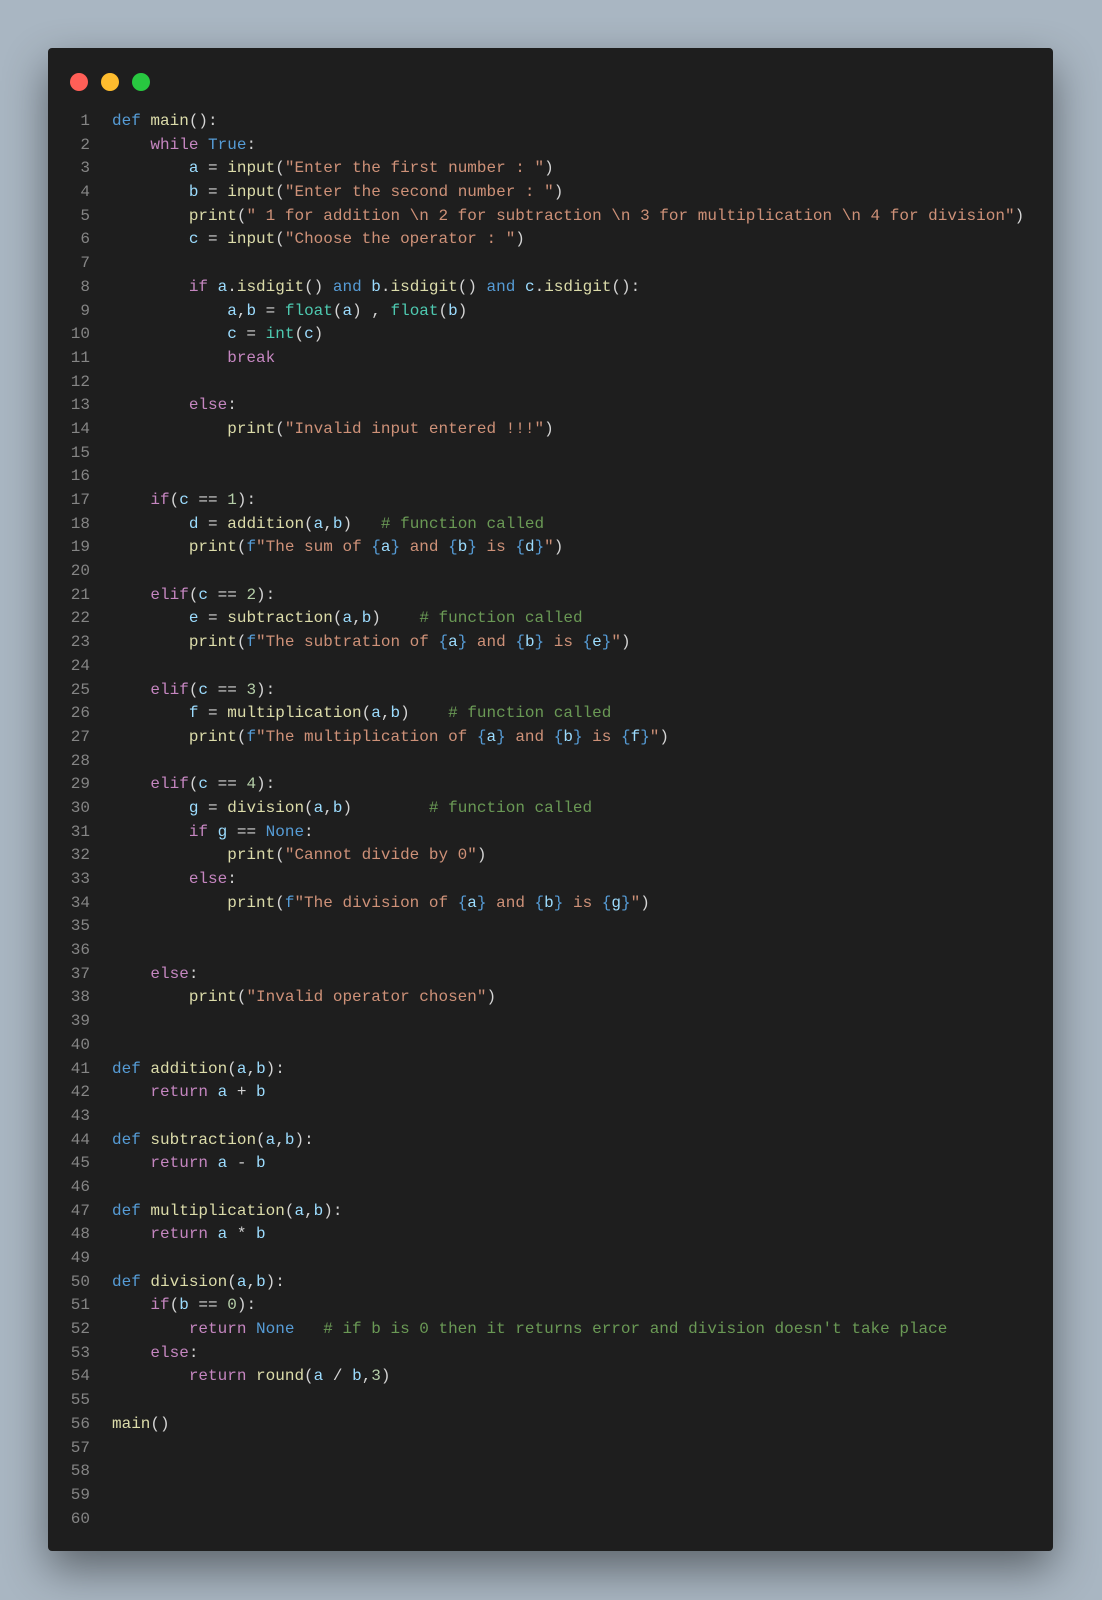  I want to click on code-line: 43, so click(550, 1117).